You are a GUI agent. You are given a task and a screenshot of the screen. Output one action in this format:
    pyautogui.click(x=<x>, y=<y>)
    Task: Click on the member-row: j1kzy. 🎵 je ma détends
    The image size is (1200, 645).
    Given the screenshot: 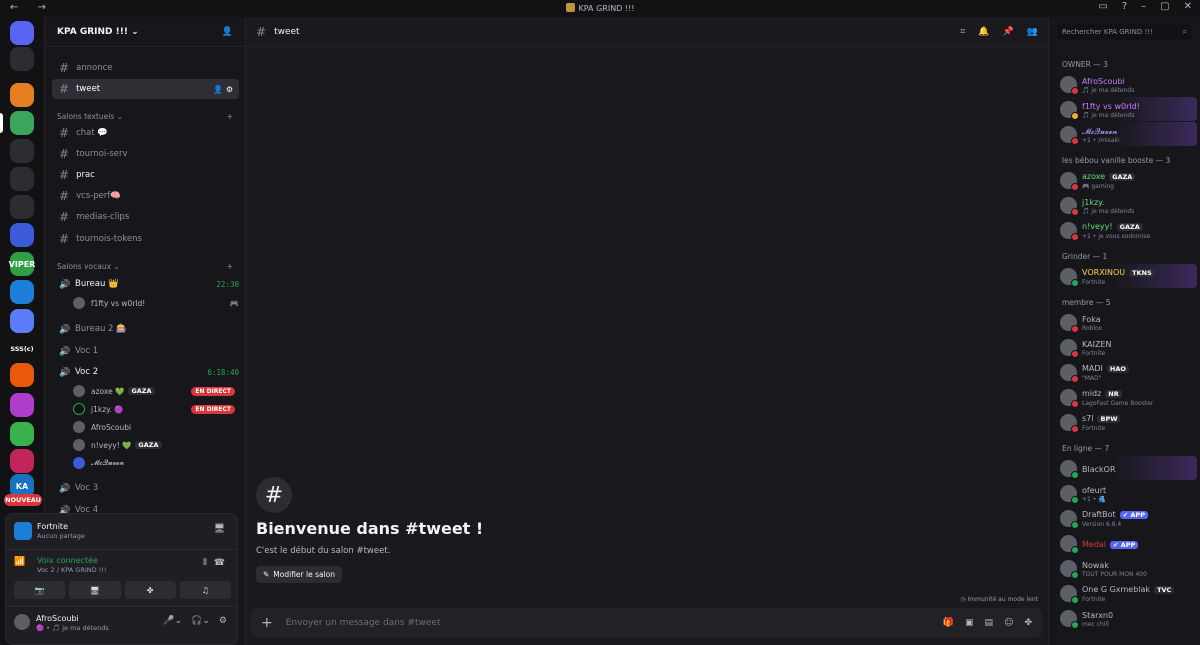 What is the action you would take?
    pyautogui.click(x=1127, y=205)
    